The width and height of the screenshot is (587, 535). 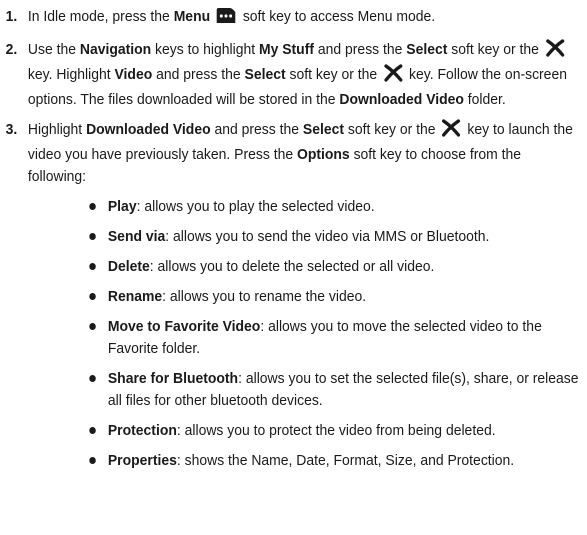 What do you see at coordinates (142, 460) in the screenshot?
I see `option-term: Properties` at bounding box center [142, 460].